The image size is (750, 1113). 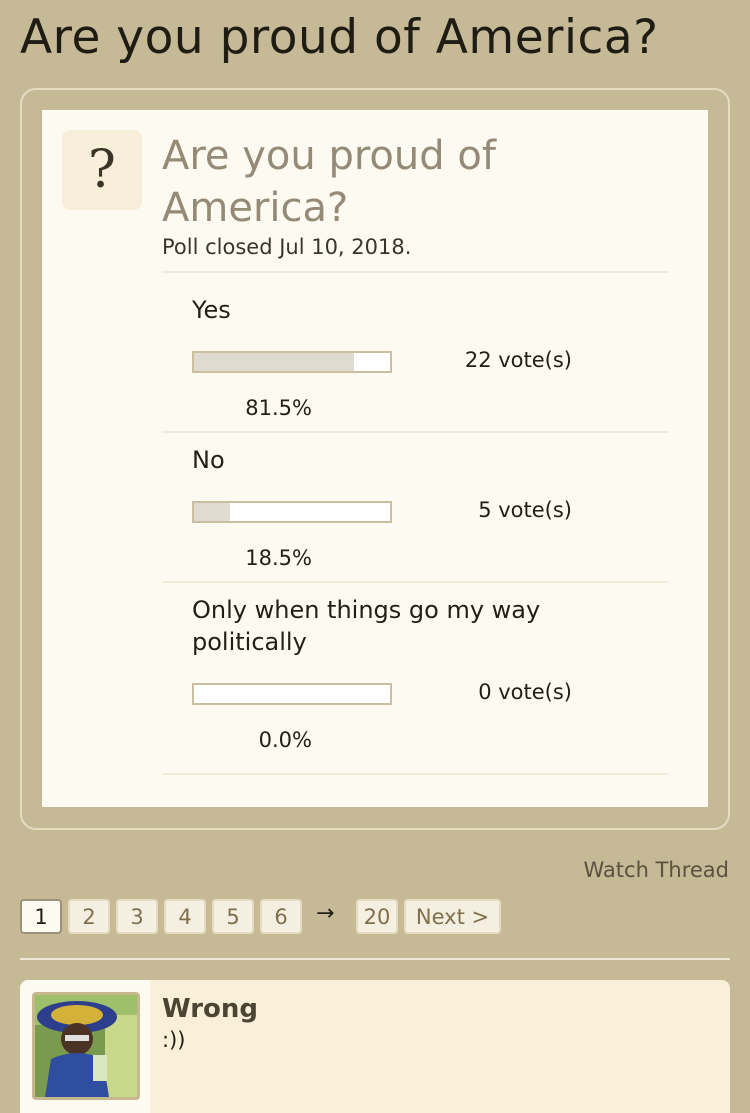 What do you see at coordinates (525, 692) in the screenshot?
I see `poll-option-votes: 0 vote(s)` at bounding box center [525, 692].